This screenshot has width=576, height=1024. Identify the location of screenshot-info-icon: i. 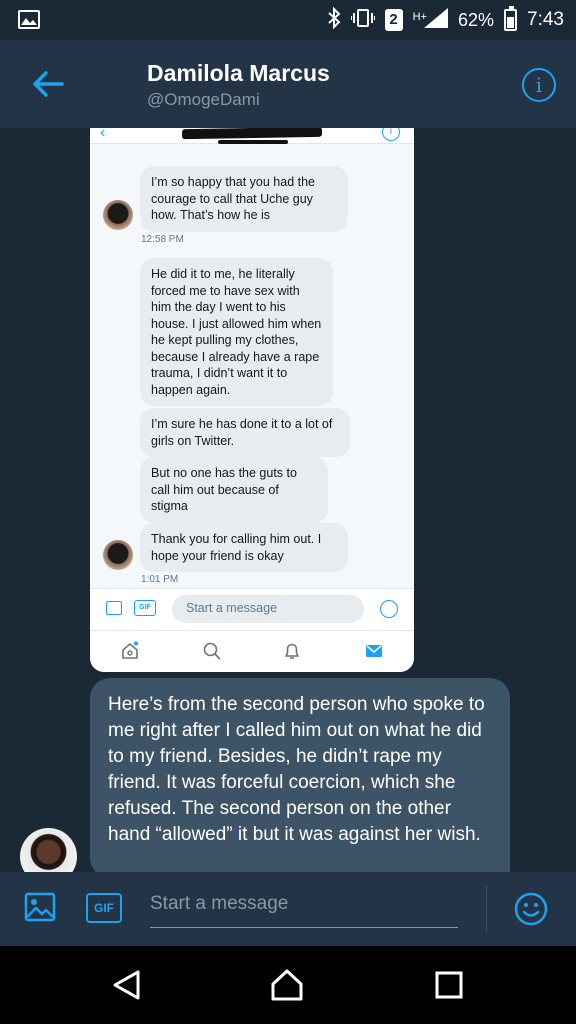
(391, 134).